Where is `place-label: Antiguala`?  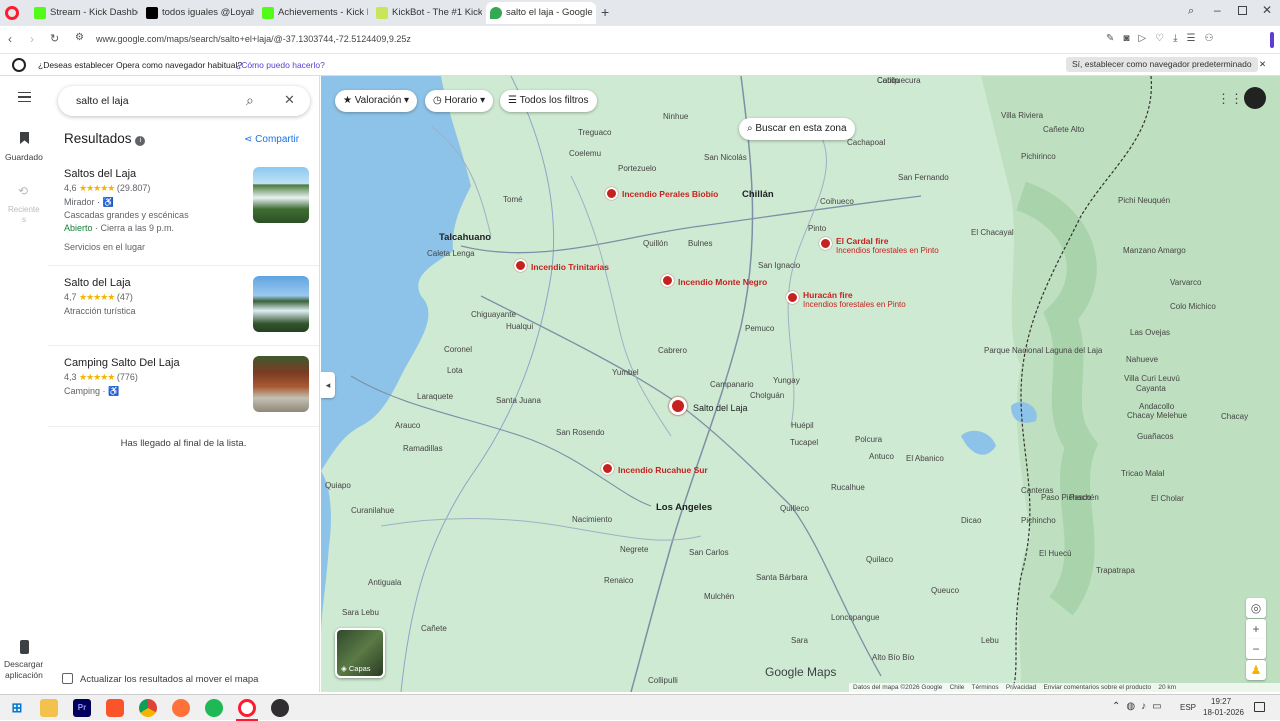
place-label: Antiguala is located at coordinates (384, 582).